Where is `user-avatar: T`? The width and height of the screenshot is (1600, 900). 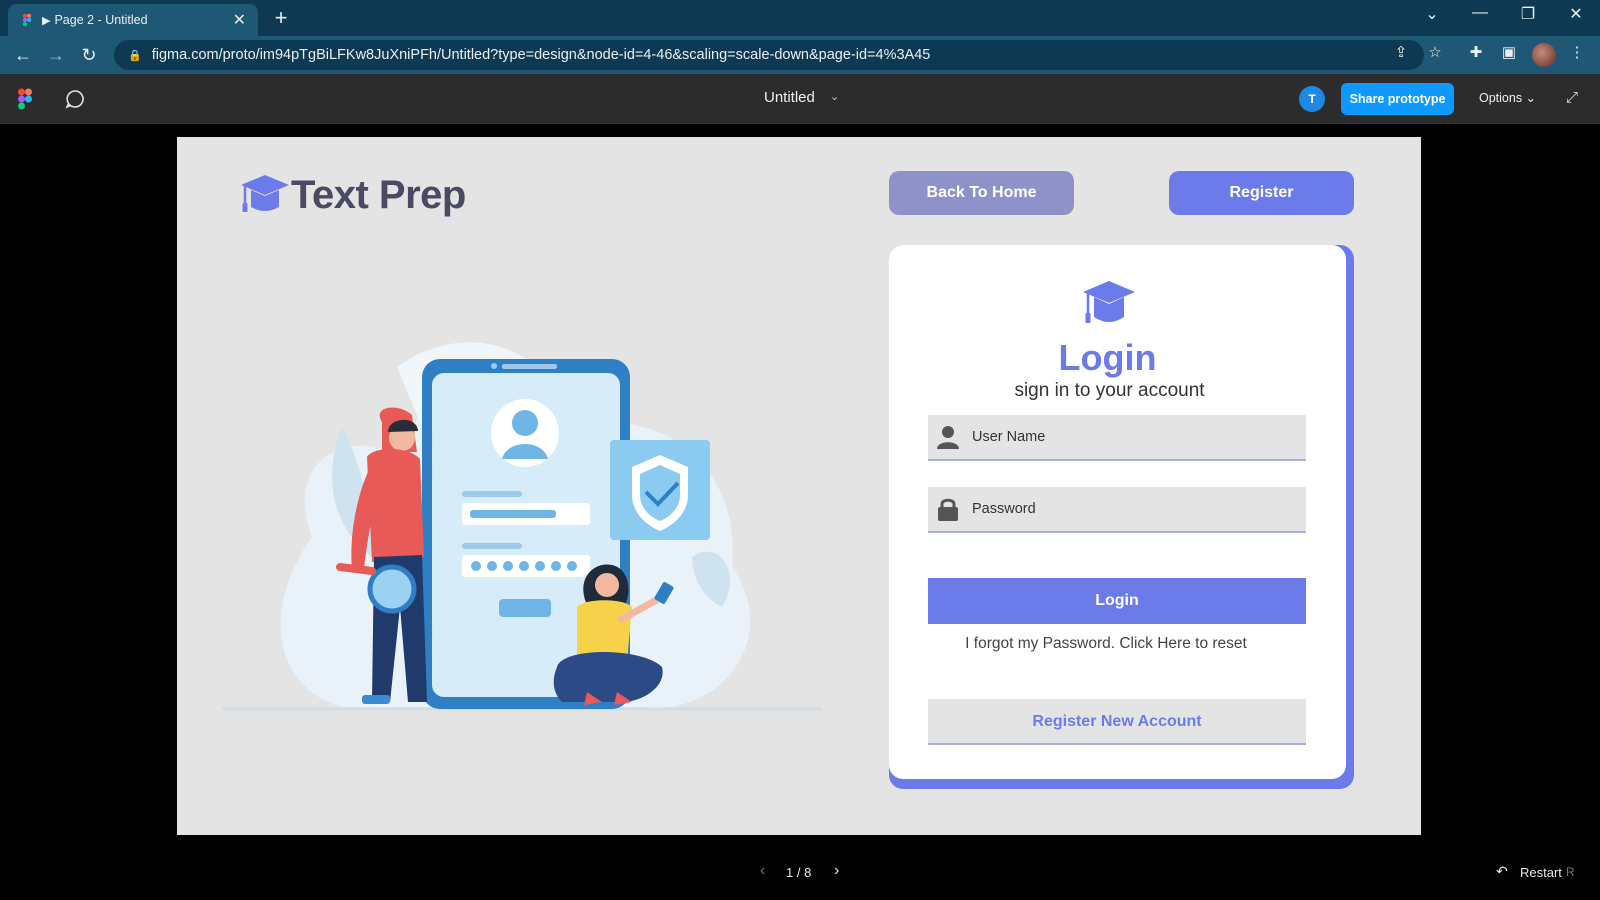 user-avatar: T is located at coordinates (1312, 99).